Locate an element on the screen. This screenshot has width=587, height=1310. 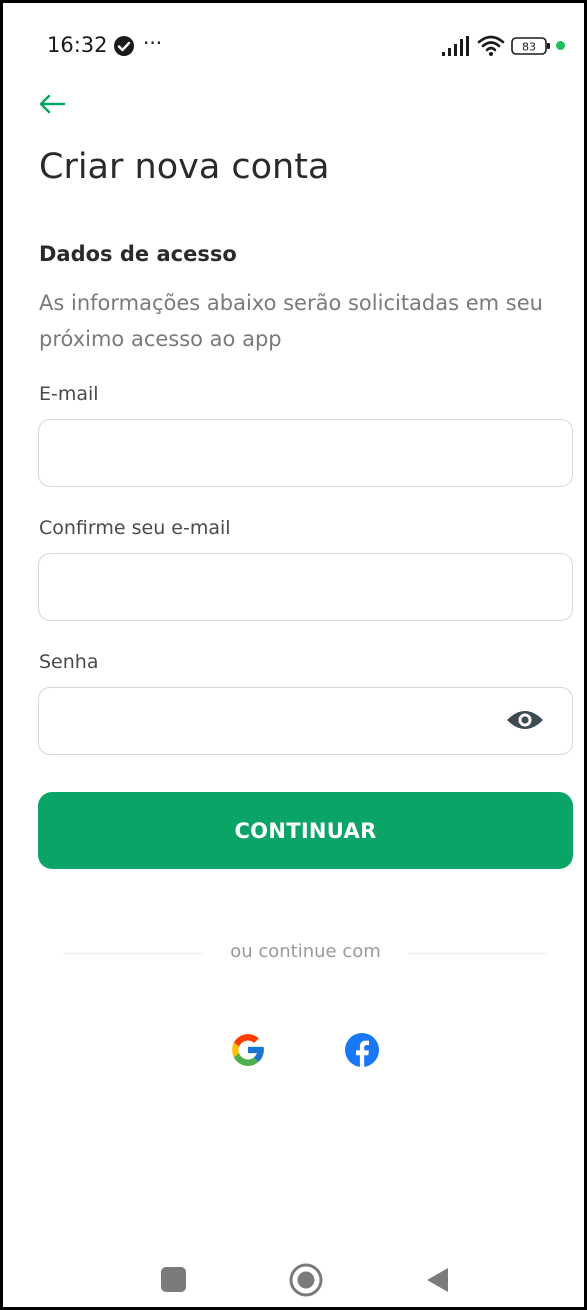
wifi-icon is located at coordinates (491, 45).